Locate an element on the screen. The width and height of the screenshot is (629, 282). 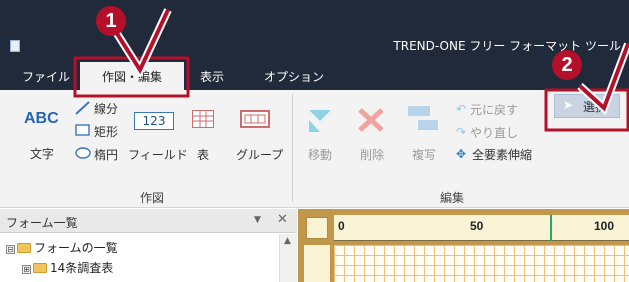
step-badge-2: 2 is located at coordinates (567, 65).